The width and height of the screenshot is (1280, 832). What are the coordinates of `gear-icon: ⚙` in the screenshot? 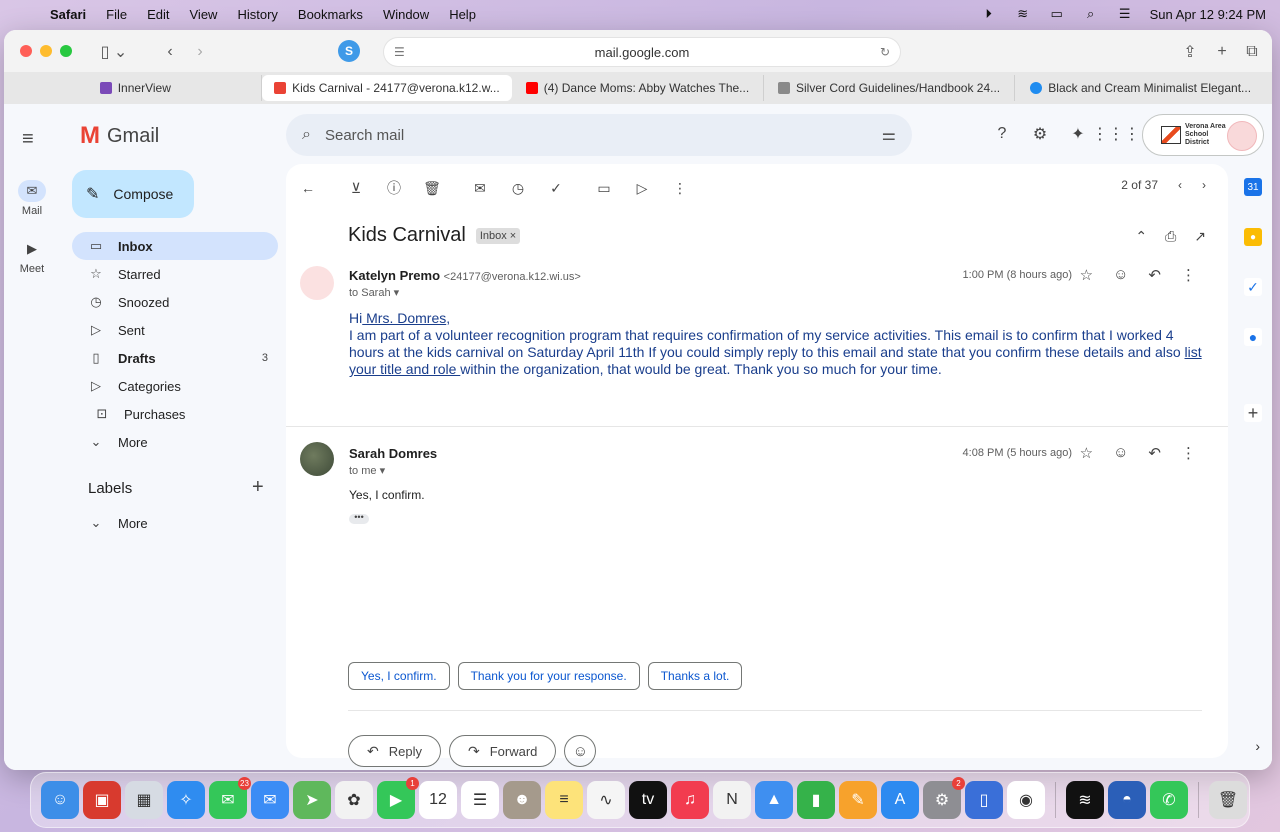 It's located at (1040, 134).